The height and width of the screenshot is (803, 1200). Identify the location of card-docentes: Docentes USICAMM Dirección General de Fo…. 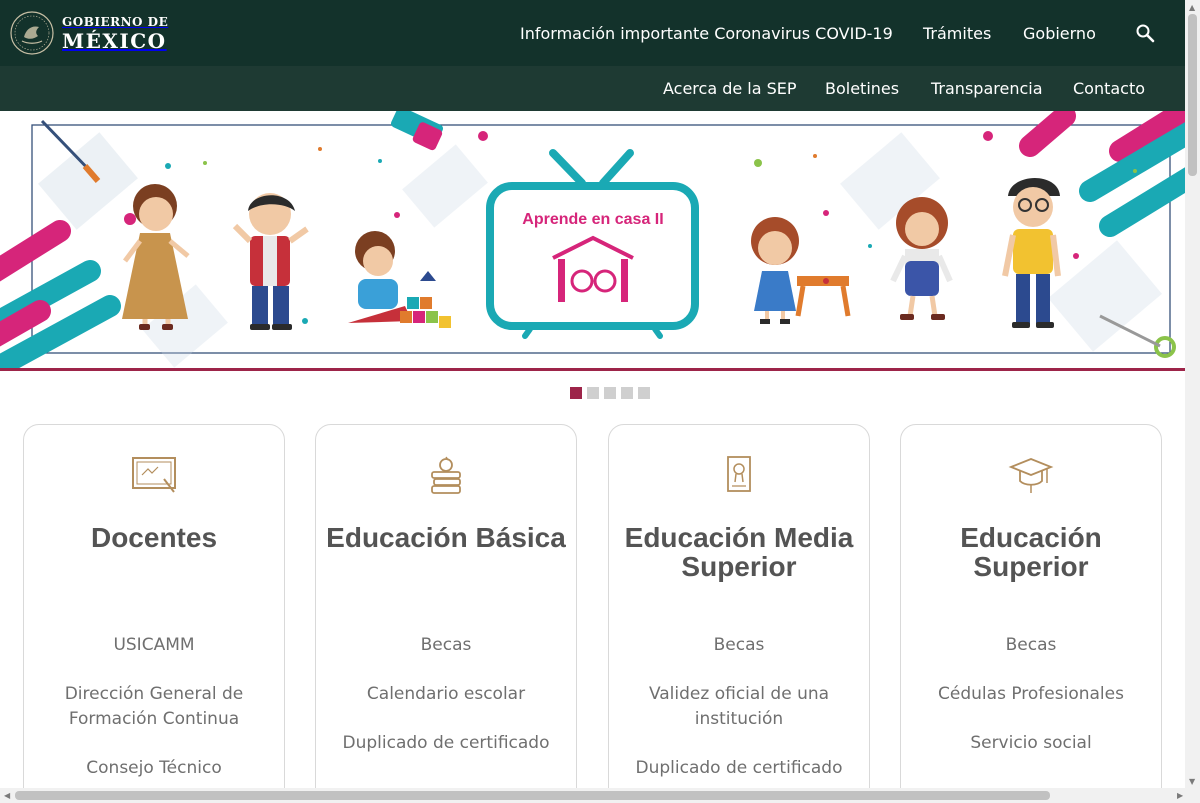
(154, 613).